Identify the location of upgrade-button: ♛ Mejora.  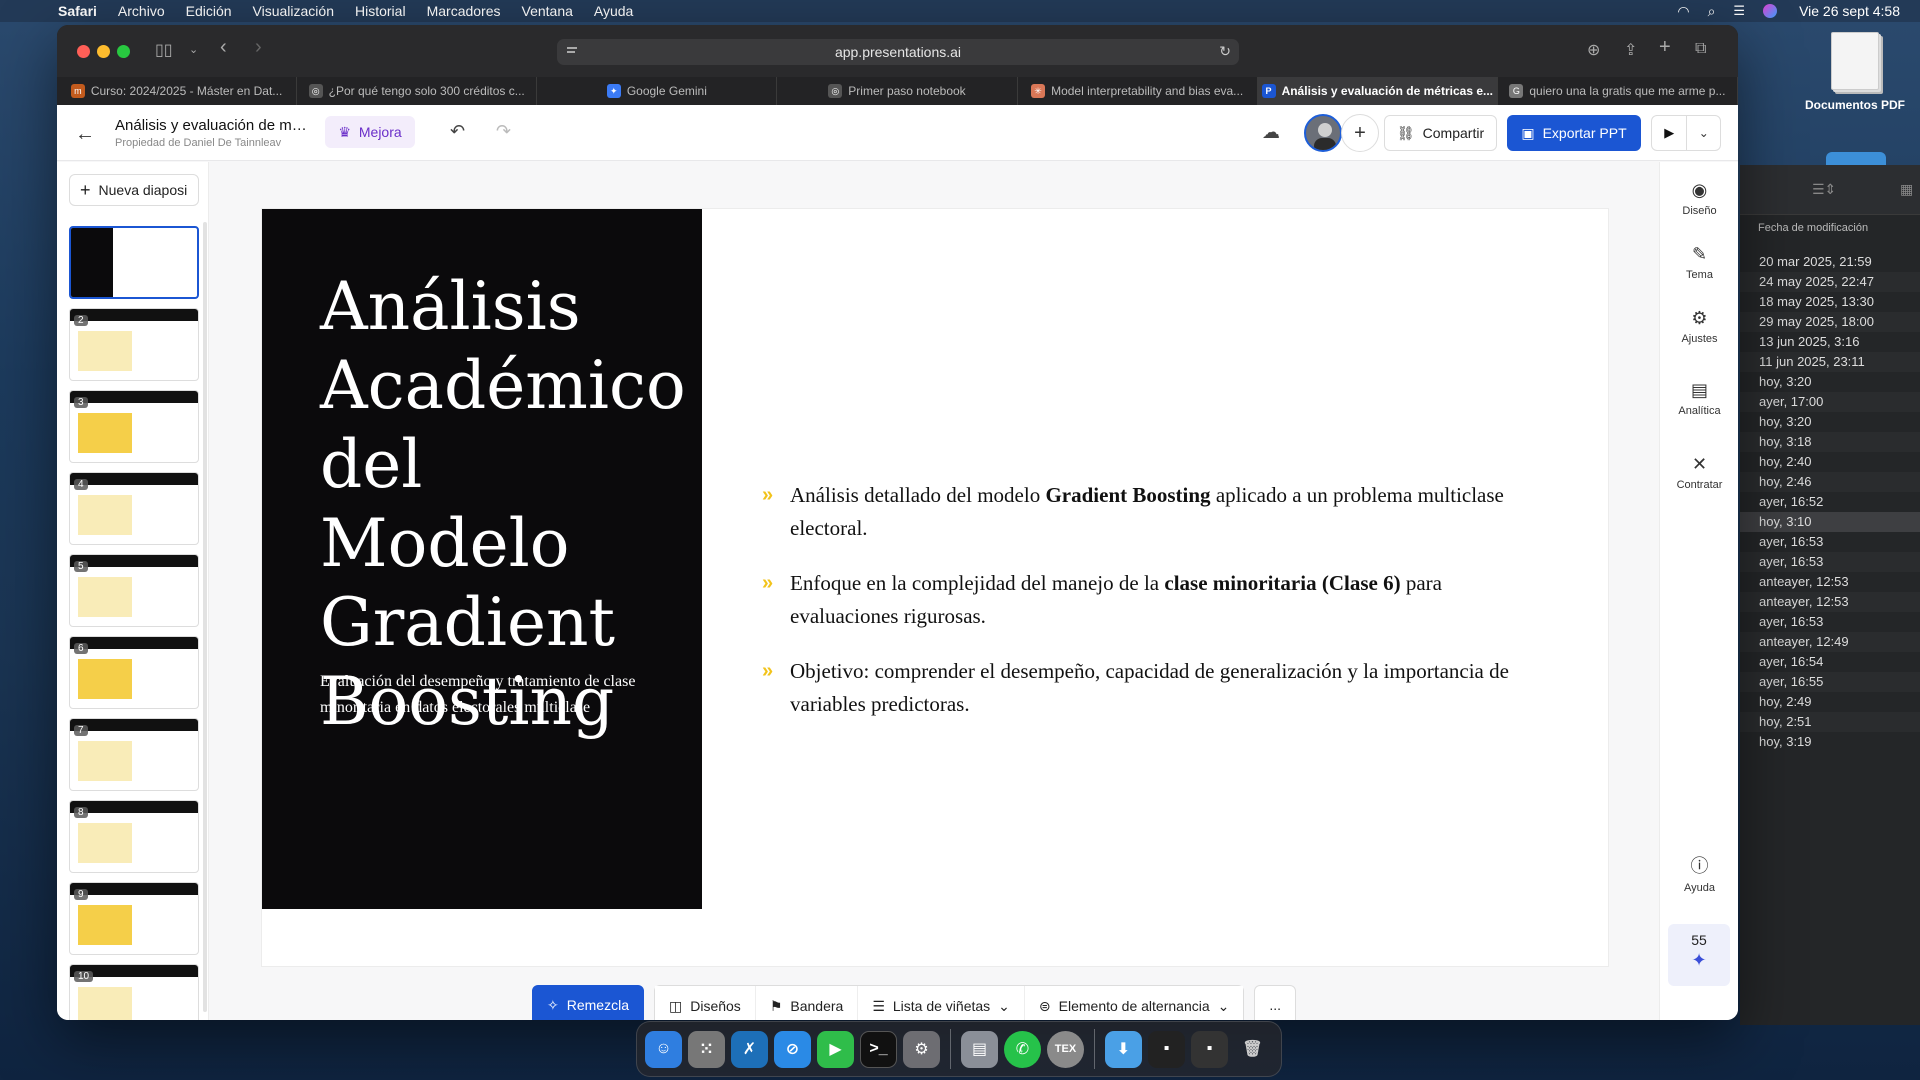
(370, 132).